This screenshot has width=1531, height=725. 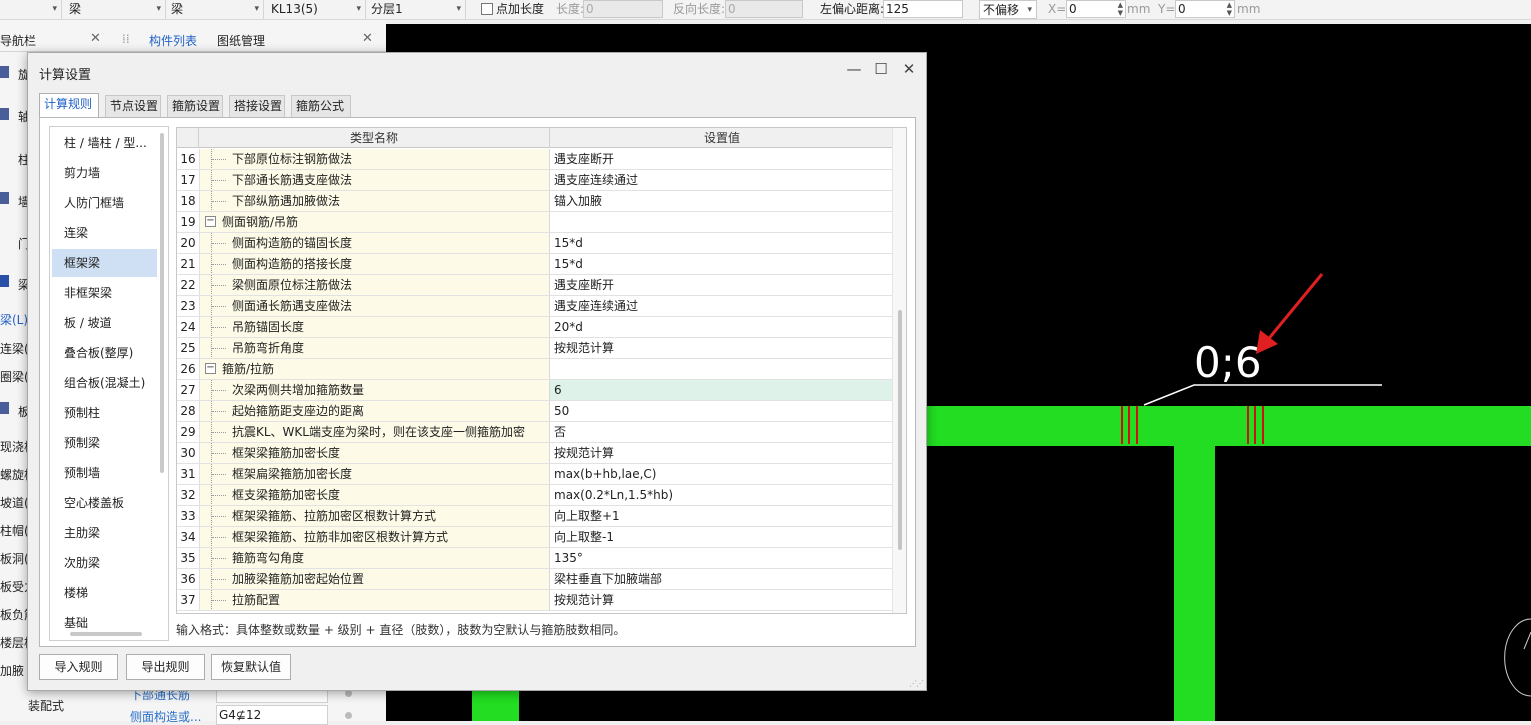 I want to click on sidebar-item: 梁(L), so click(x=14, y=319).